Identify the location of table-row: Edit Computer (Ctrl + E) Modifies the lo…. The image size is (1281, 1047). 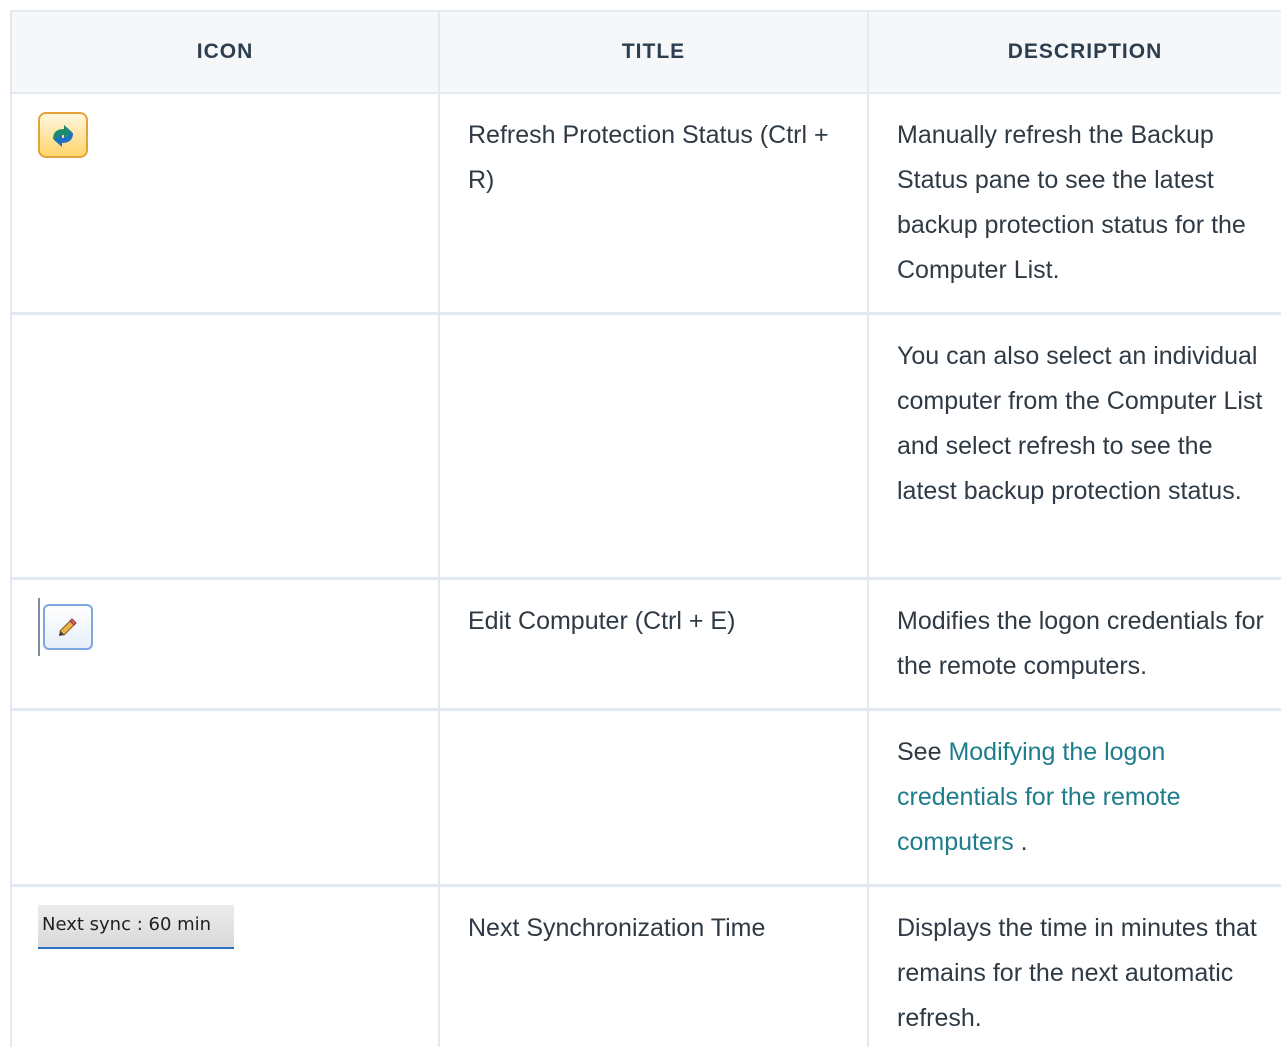
(646, 644).